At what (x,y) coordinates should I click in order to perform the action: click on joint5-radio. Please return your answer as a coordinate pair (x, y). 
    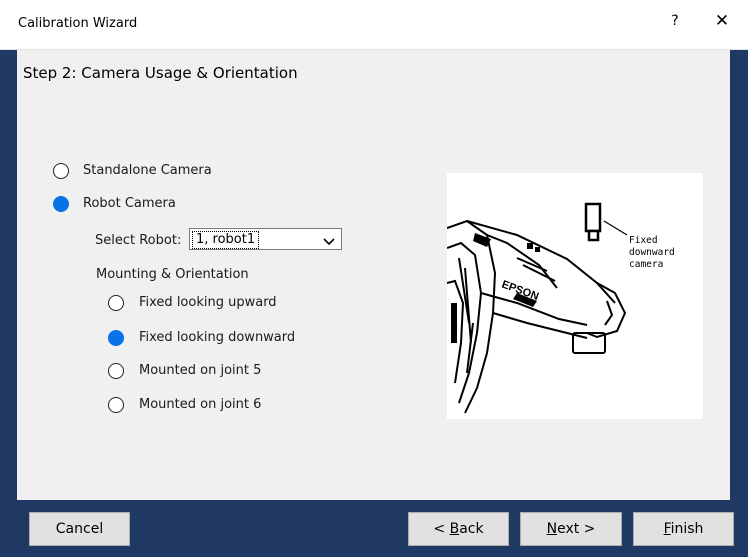
    Looking at the image, I should click on (116, 371).